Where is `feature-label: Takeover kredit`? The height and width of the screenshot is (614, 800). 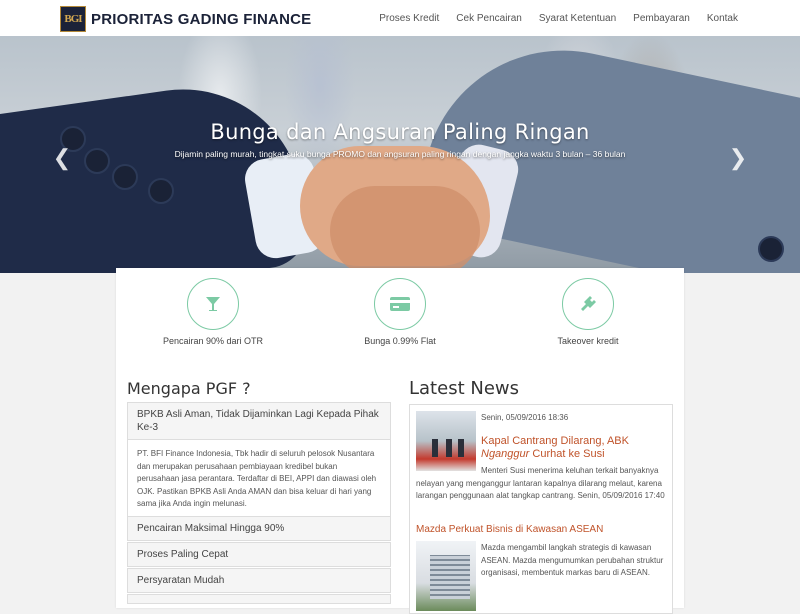 feature-label: Takeover kredit is located at coordinates (588, 341).